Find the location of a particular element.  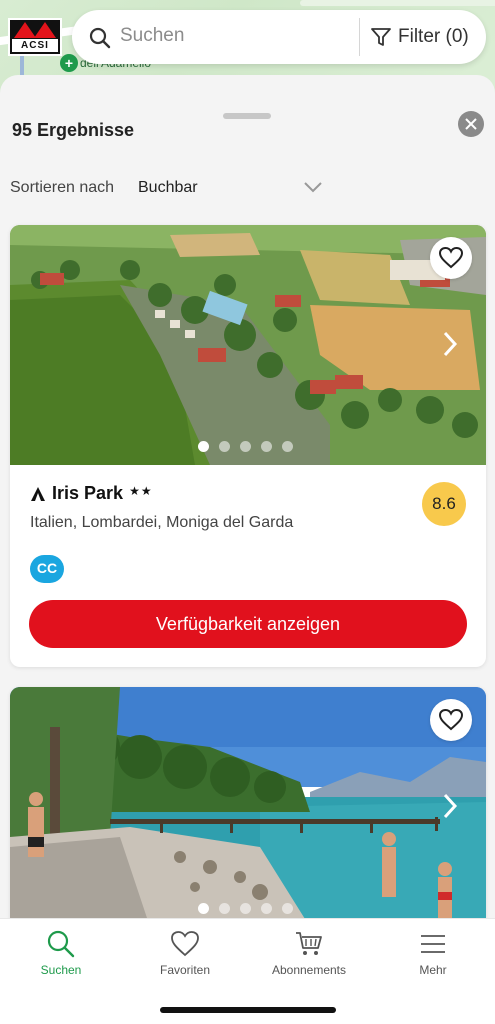

cc-badge-label: CC is located at coordinates (47, 568).